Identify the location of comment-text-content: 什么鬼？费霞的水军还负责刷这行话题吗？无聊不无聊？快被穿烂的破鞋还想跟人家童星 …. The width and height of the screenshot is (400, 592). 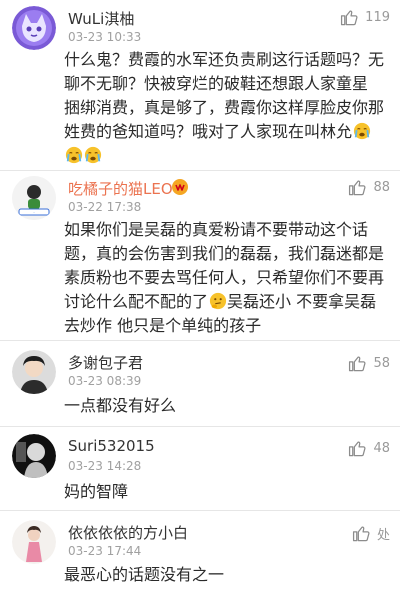
(224, 95).